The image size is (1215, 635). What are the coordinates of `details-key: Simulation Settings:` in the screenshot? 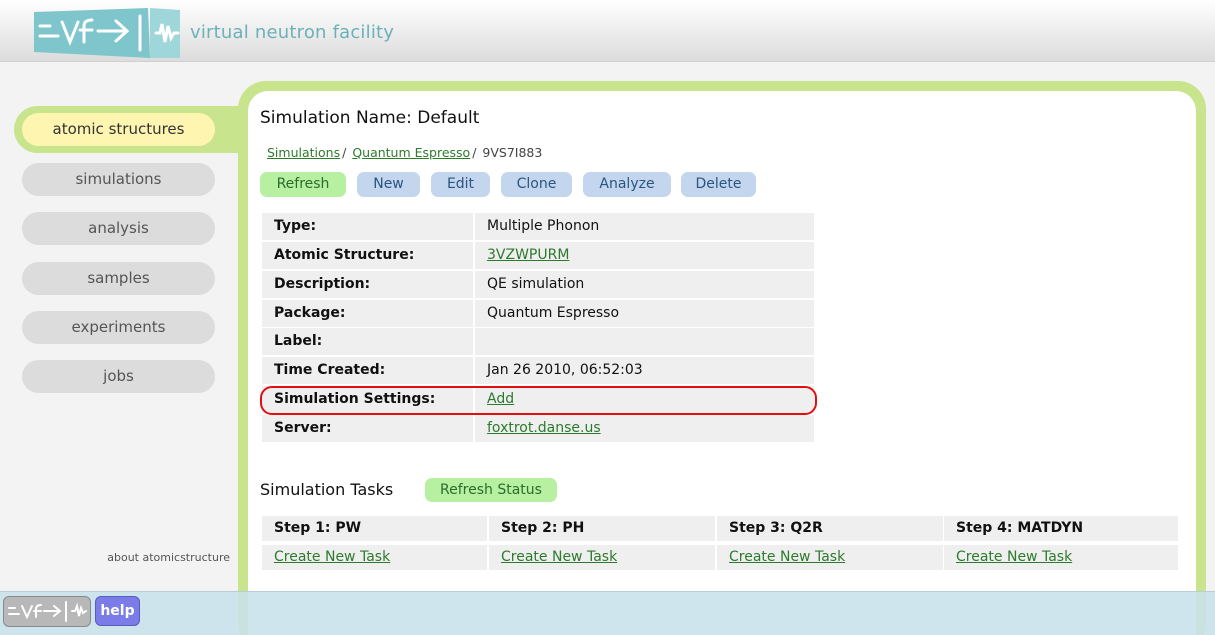 It's located at (367, 399).